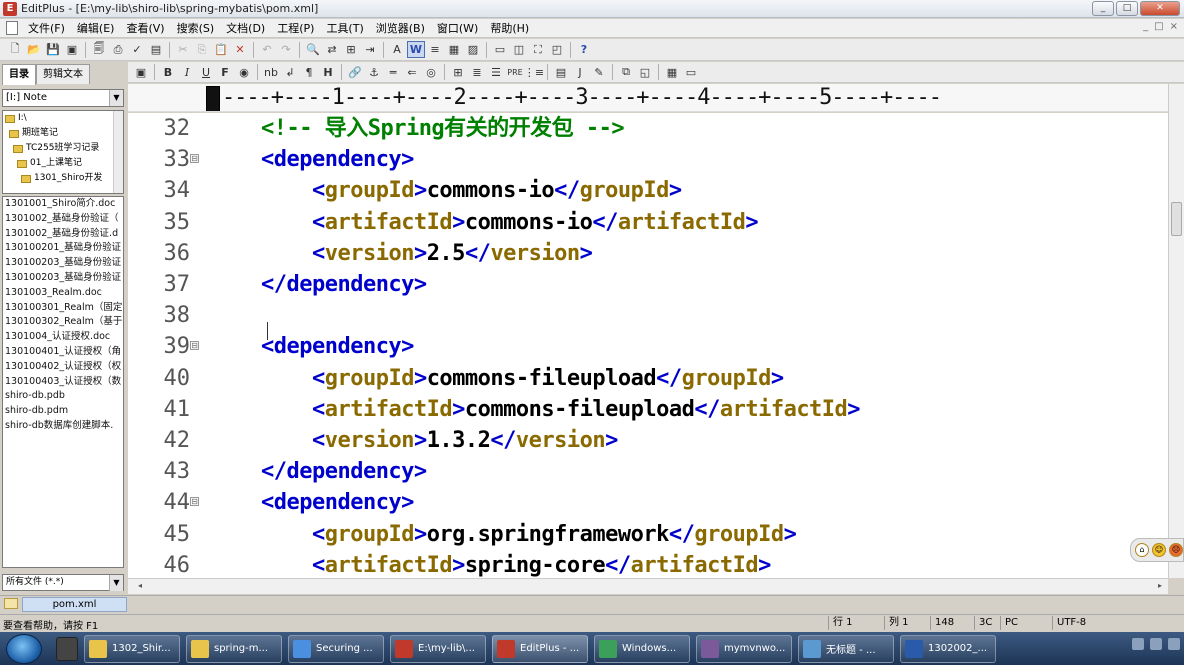  Describe the element at coordinates (63, 337) in the screenshot. I see `list-item: 1301004_认证授权.doc` at that location.